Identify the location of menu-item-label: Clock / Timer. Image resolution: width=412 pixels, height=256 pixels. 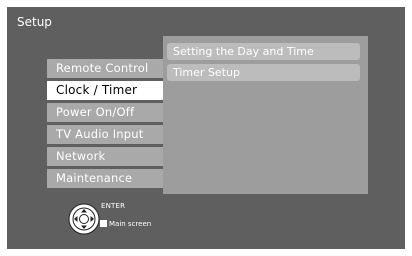
(97, 90).